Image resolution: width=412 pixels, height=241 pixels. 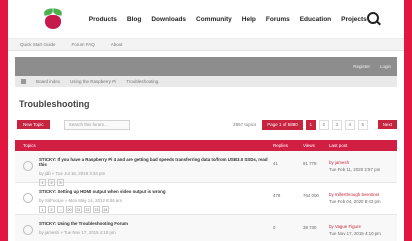 I want to click on menu-item-downloads: Downloads, so click(x=168, y=19).